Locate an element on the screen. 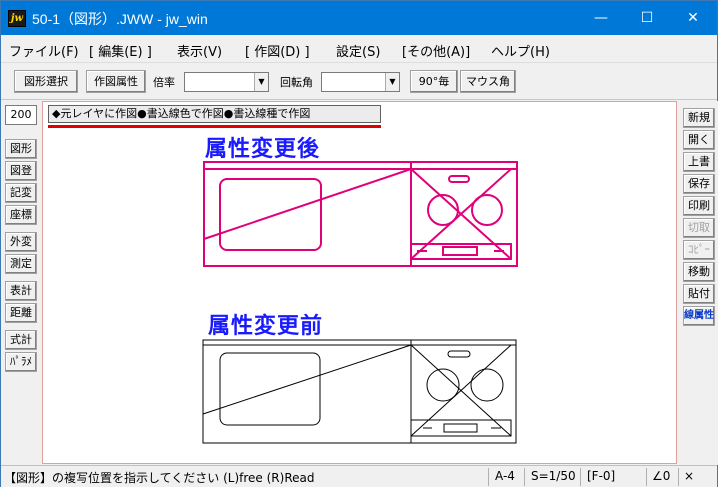  print-button: 印刷 is located at coordinates (699, 206).